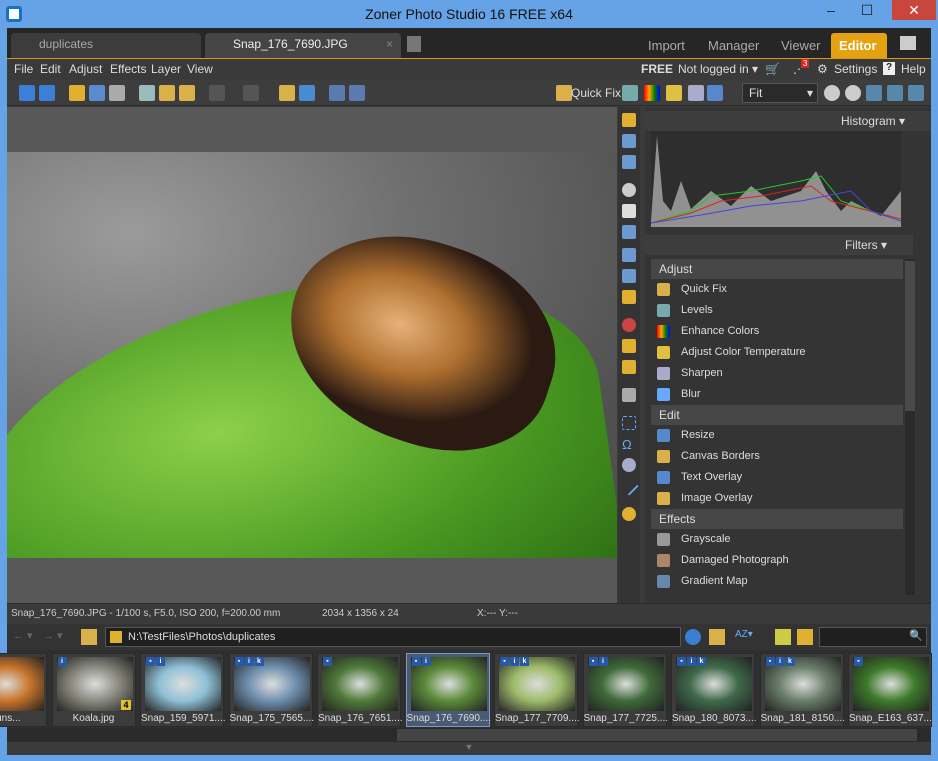 The width and height of the screenshot is (938, 761). Describe the element at coordinates (337, 93) in the screenshot. I see `single-view-icon` at that location.